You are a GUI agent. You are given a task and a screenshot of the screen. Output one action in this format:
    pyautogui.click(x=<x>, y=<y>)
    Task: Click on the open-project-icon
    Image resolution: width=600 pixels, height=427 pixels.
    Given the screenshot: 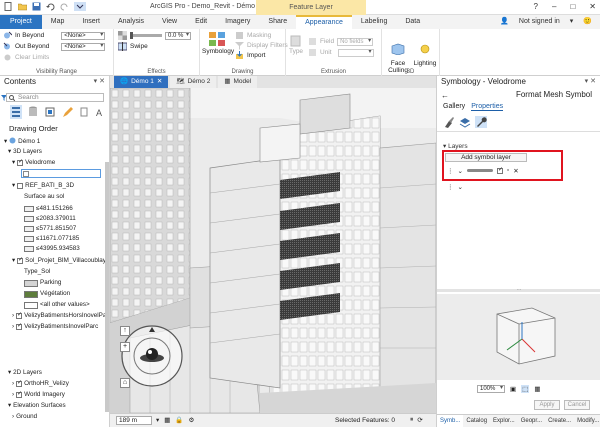 What is the action you would take?
    pyautogui.click(x=22, y=6)
    